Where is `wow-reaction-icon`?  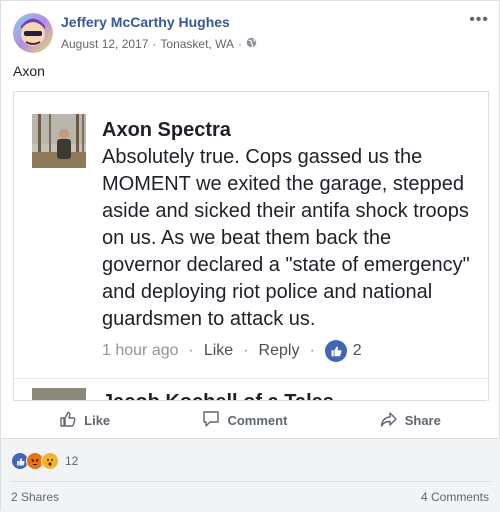
wow-reaction-icon is located at coordinates (50, 461).